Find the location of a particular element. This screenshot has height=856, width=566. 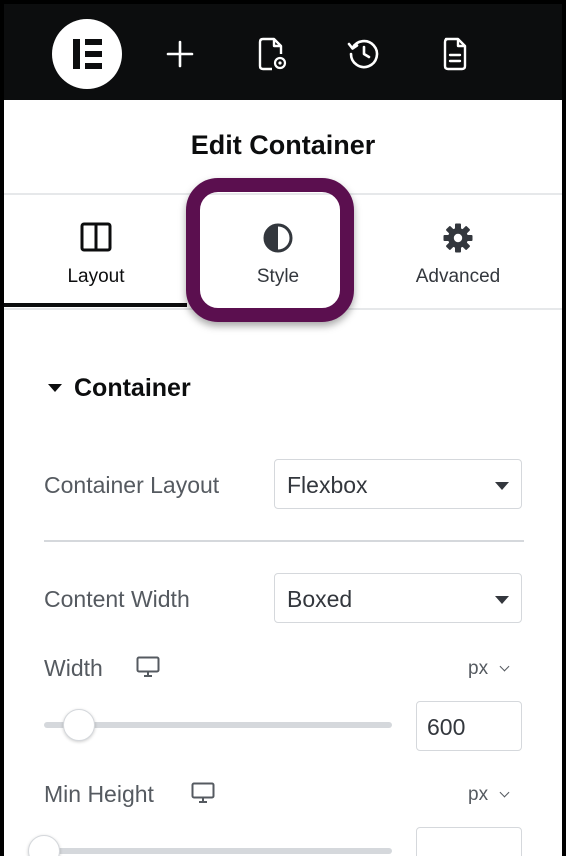

width-value: 600 is located at coordinates (446, 727).